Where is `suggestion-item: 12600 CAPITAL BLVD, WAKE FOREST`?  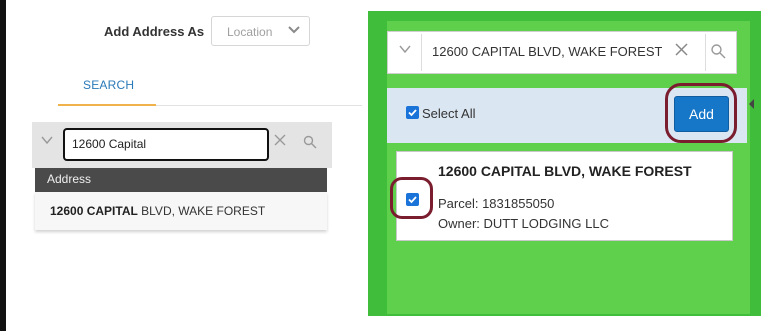 suggestion-item: 12600 CAPITAL BLVD, WAKE FOREST is located at coordinates (181, 211).